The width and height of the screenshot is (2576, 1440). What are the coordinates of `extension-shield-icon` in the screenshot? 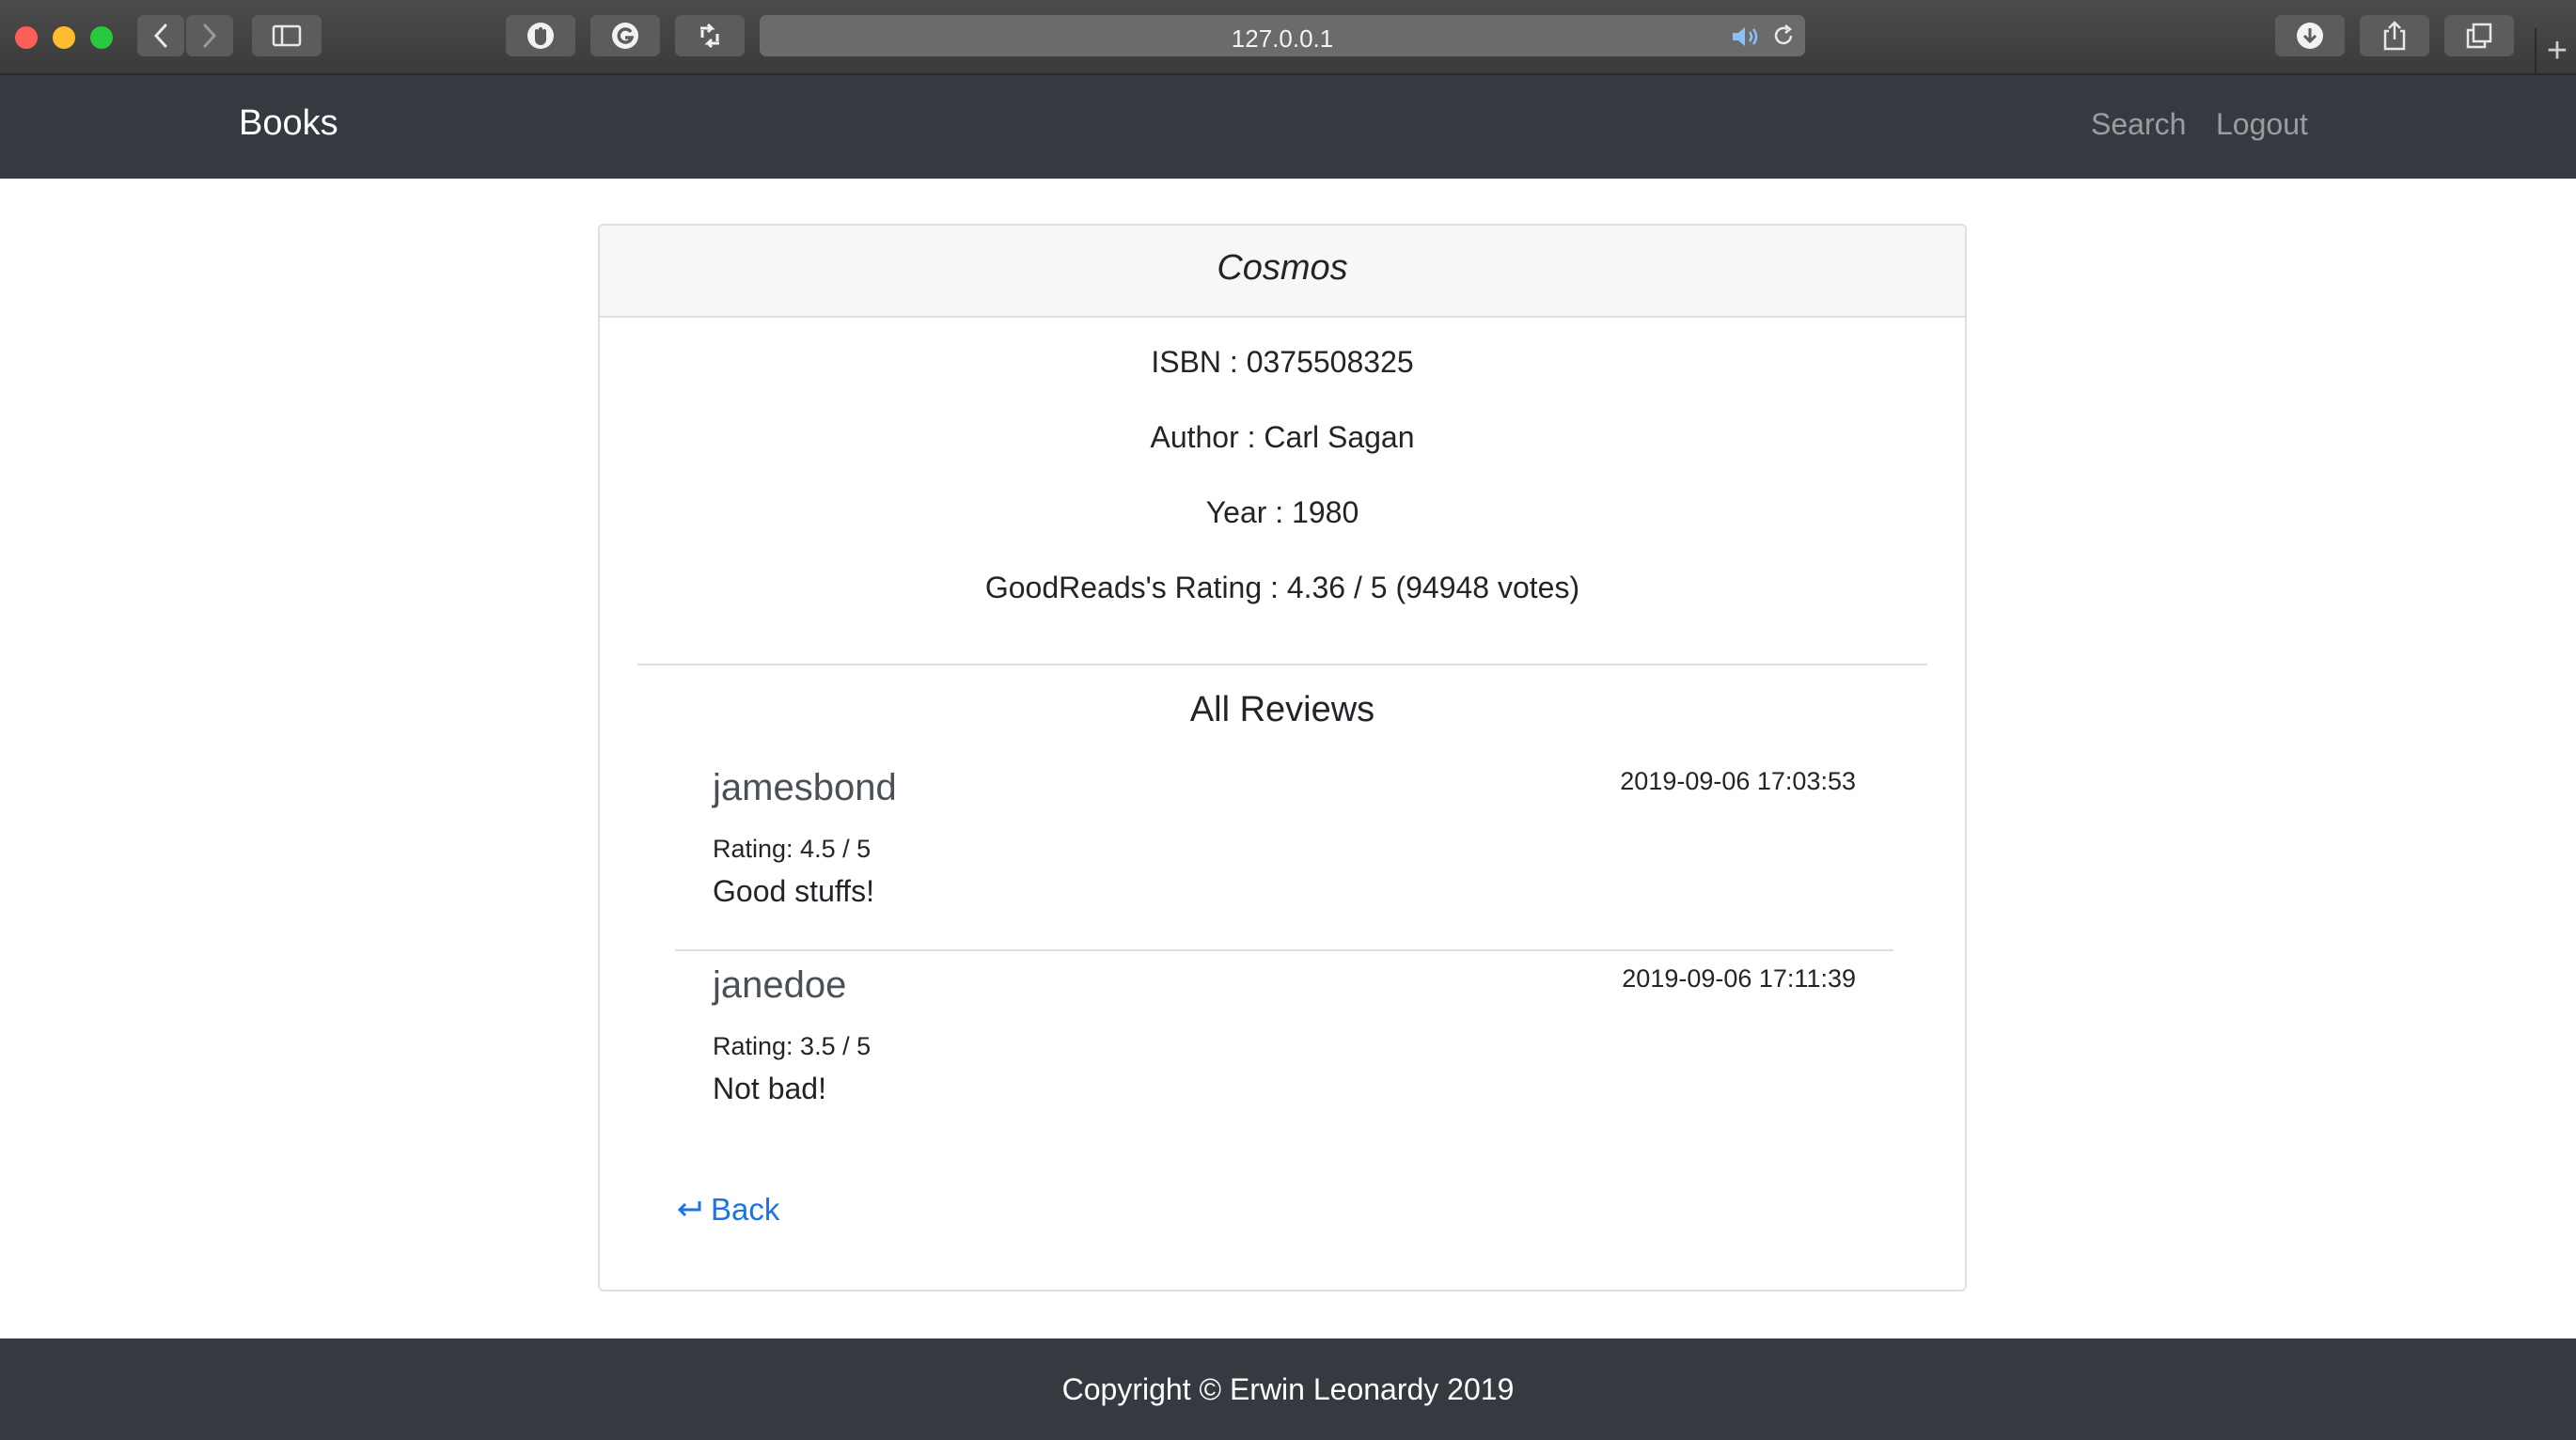 It's located at (541, 36).